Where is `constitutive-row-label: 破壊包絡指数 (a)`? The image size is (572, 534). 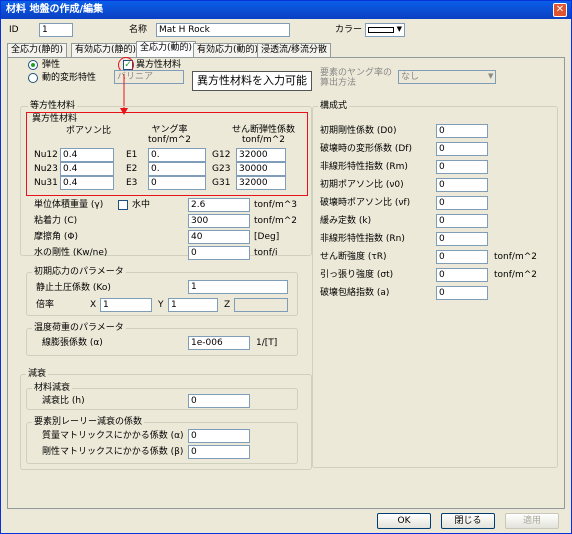
constitutive-row-label: 破壊包絡指数 (a) is located at coordinates (355, 293).